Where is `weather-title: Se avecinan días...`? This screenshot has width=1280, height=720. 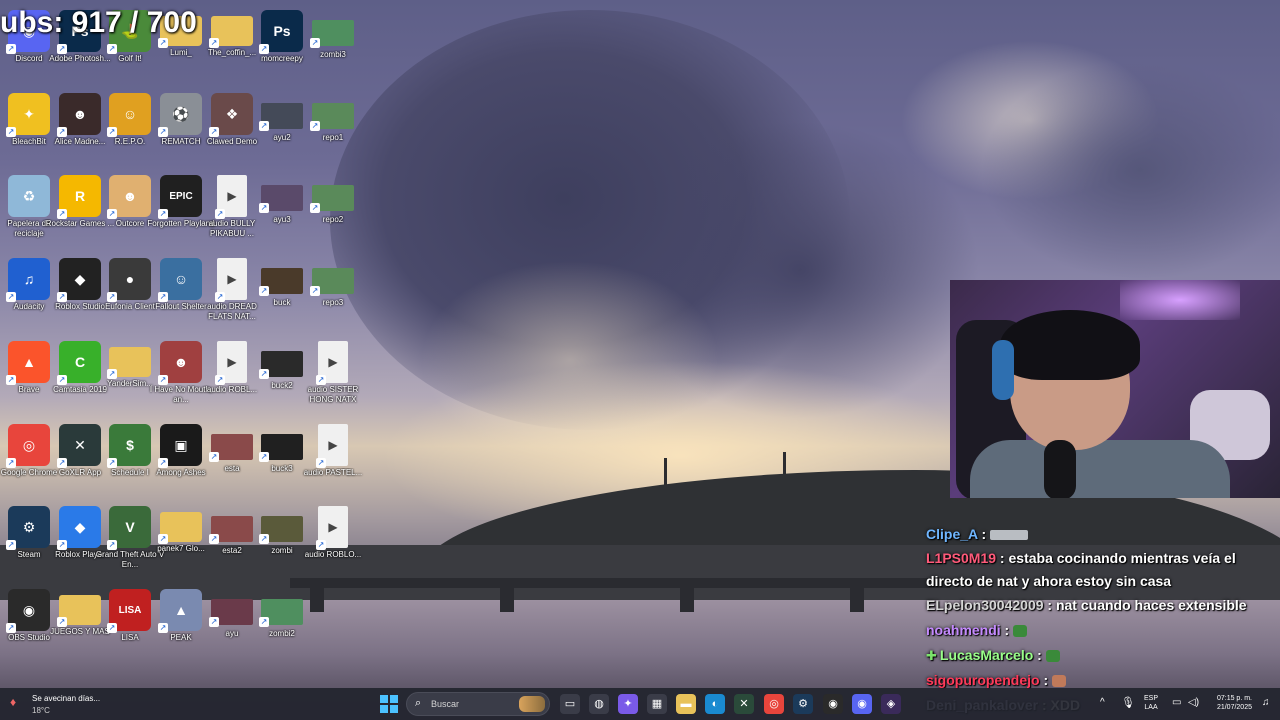 weather-title: Se avecinan días... is located at coordinates (66, 698).